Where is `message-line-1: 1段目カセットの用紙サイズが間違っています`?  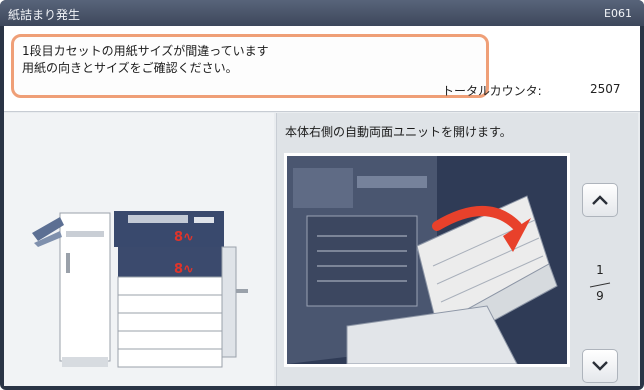
message-line-1: 1段目カセットの用紙サイズが間違っています is located at coordinates (145, 51).